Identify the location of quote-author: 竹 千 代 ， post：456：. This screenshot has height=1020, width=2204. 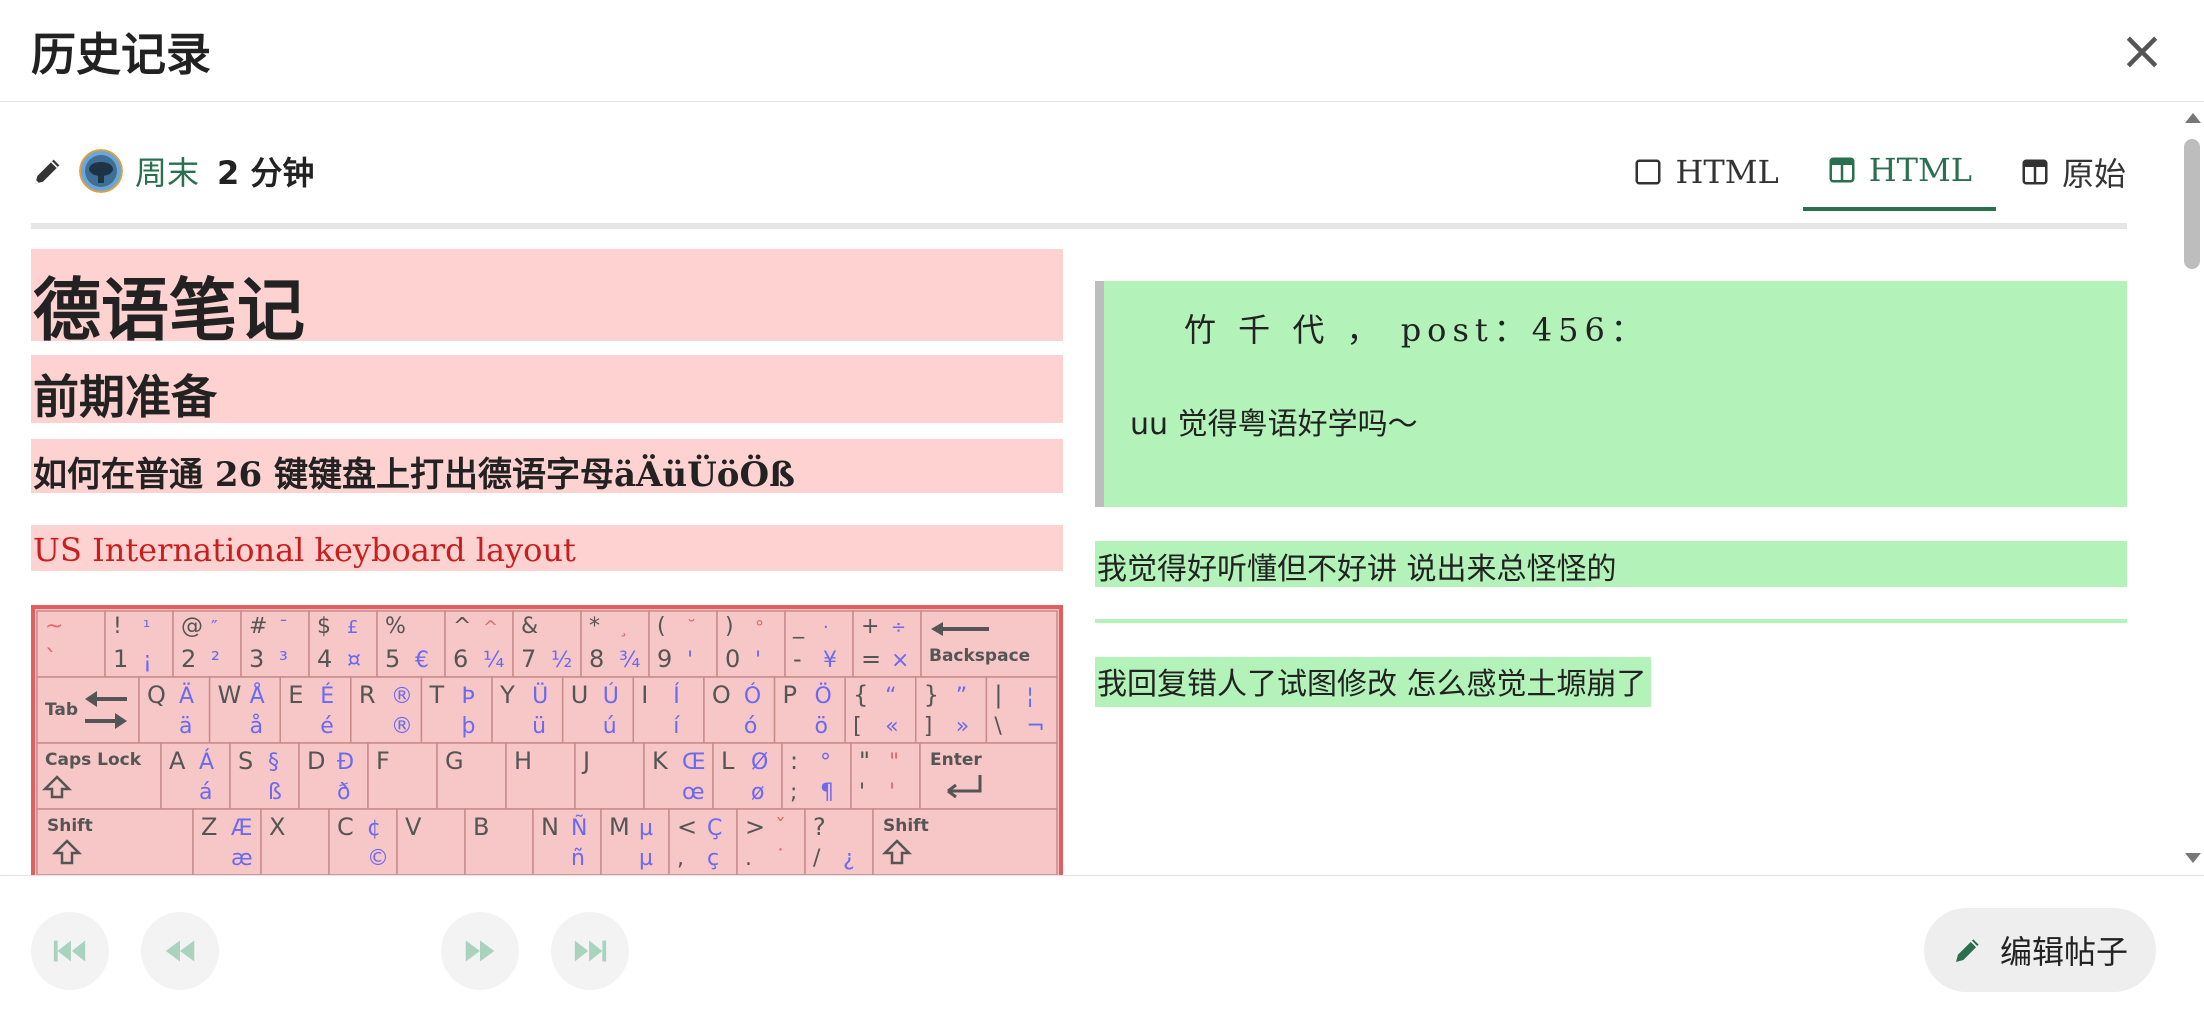
(1416, 330).